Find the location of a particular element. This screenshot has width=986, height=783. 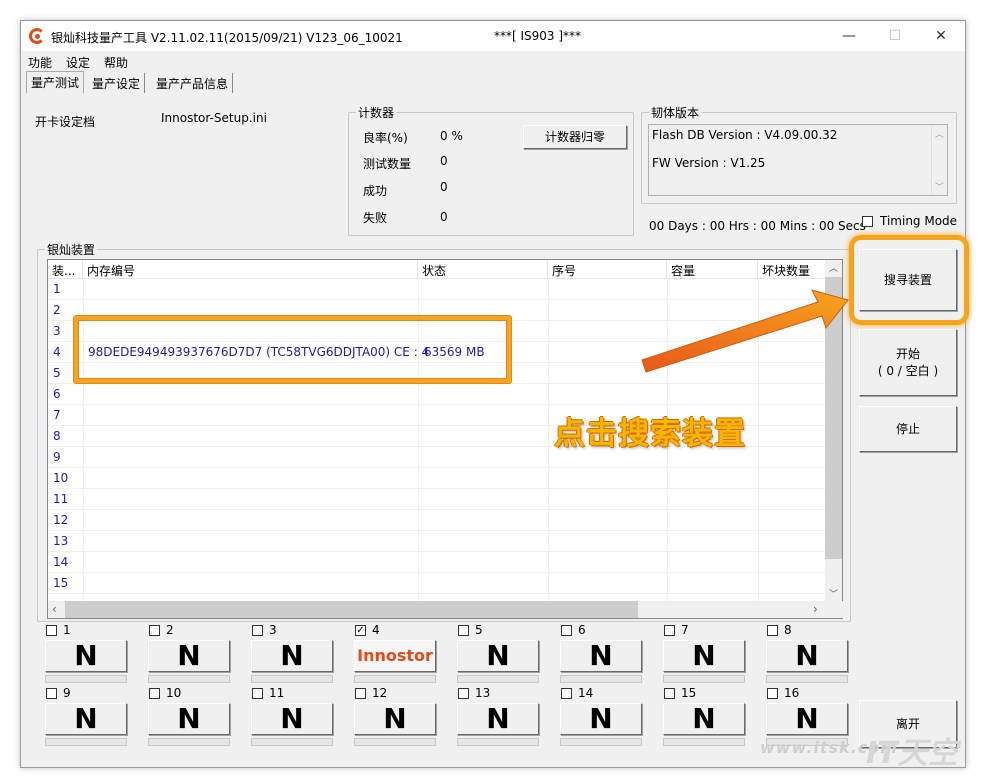

watermark-brand: IT天空 is located at coordinates (912, 753).